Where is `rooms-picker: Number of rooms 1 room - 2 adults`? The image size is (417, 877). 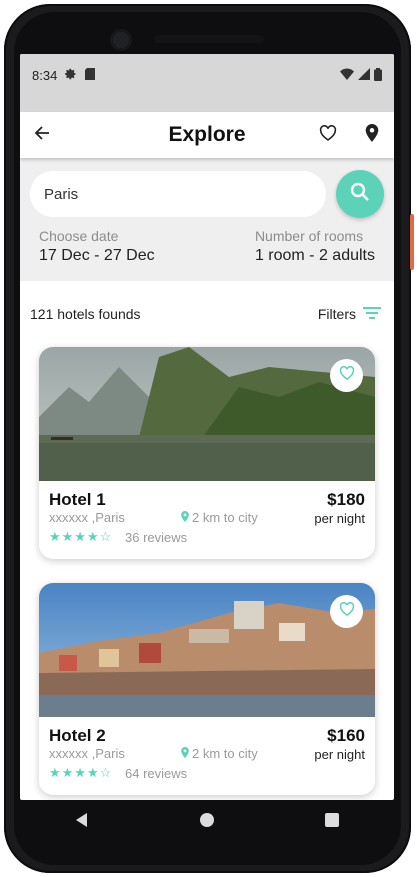
rooms-picker: Number of rooms 1 room - 2 adults is located at coordinates (315, 246).